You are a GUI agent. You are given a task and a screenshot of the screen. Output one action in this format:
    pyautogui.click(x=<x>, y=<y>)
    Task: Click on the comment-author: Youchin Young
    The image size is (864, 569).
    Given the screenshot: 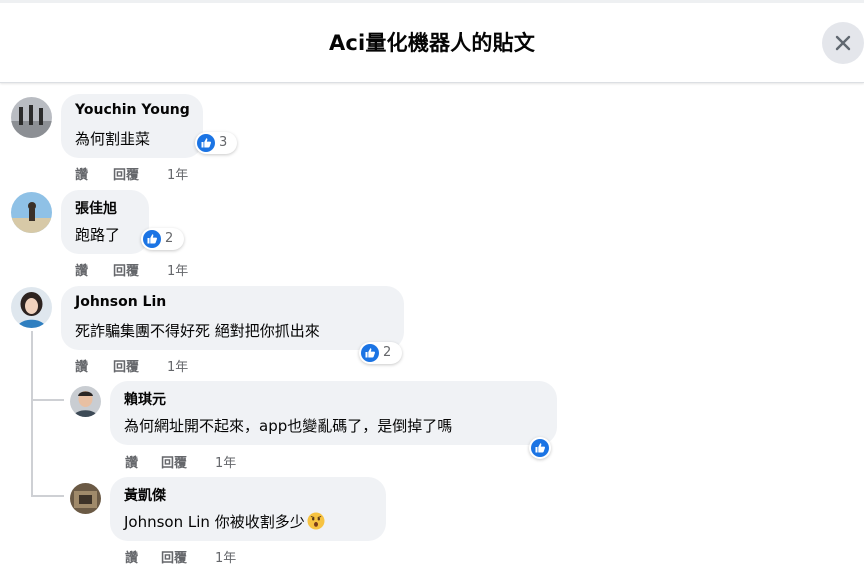 What is the action you would take?
    pyautogui.click(x=132, y=110)
    